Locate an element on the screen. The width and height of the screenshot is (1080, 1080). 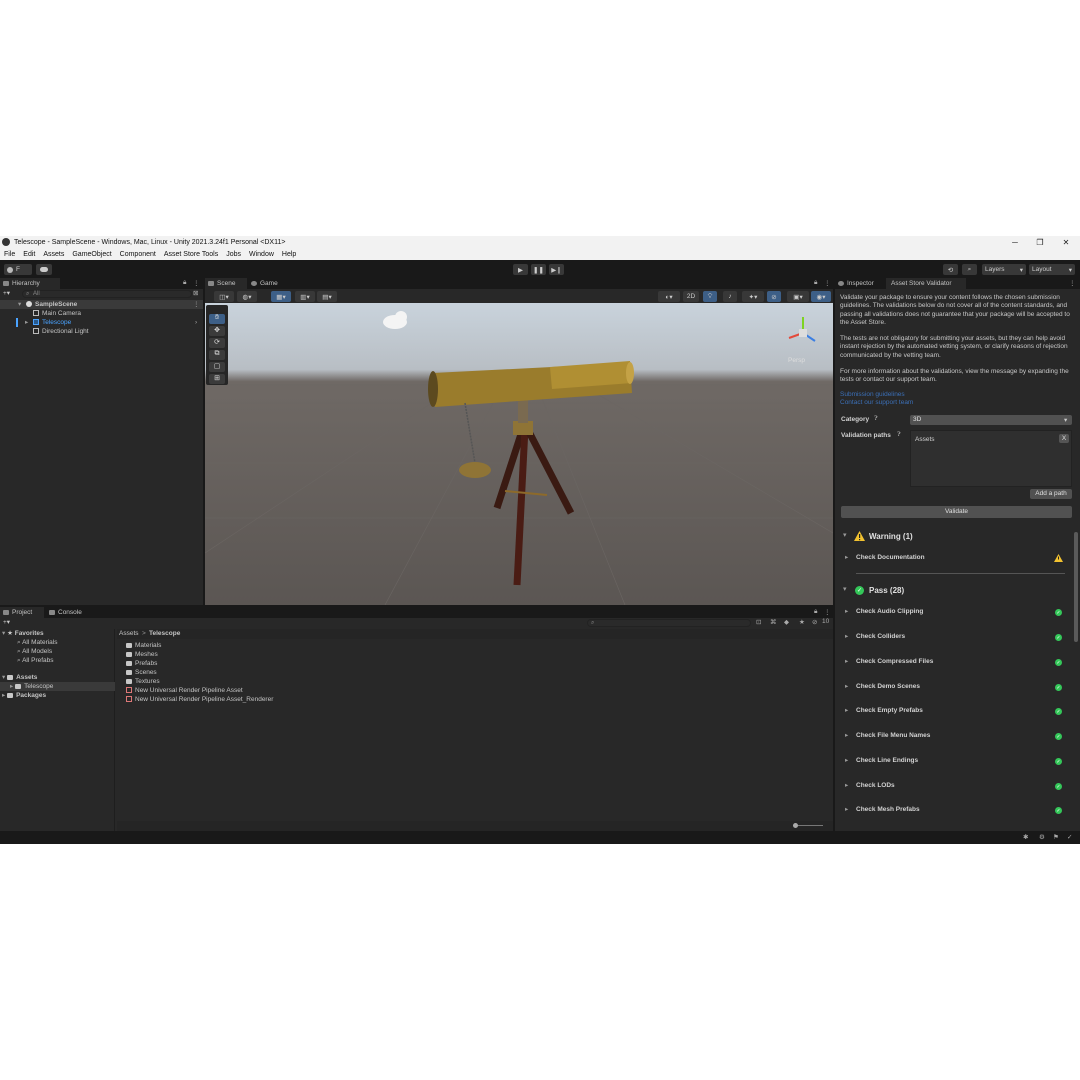
menu-window: Window is located at coordinates (261, 254).